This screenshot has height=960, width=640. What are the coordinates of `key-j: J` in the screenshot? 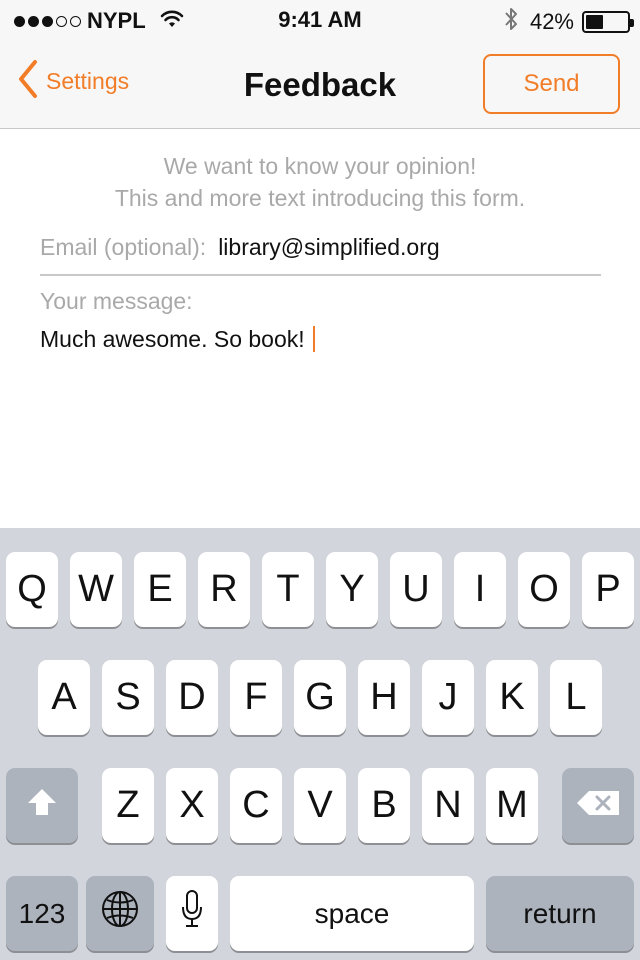 It's located at (448, 697).